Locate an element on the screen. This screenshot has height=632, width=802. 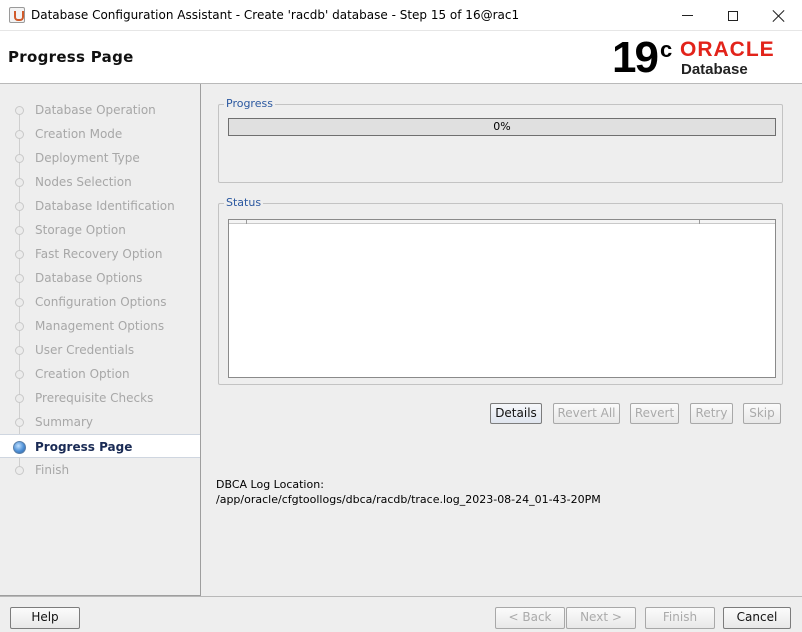
sidebar-step: Fast Recovery Option is located at coordinates (100, 254).